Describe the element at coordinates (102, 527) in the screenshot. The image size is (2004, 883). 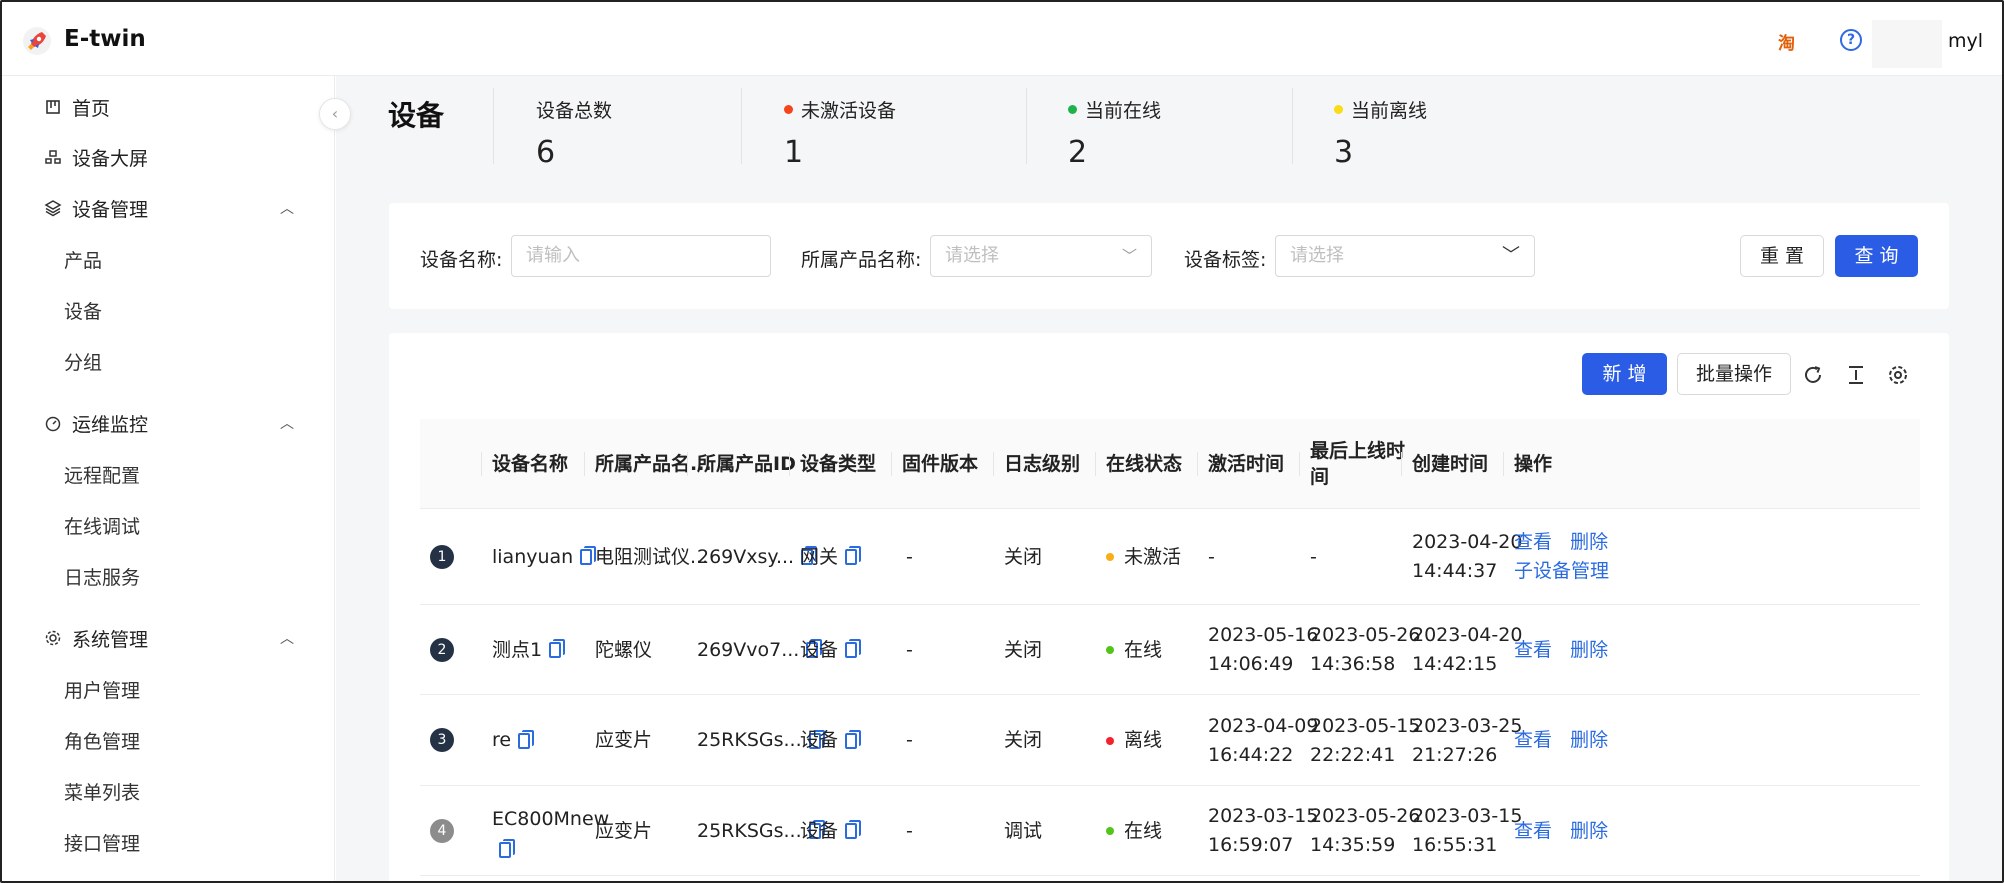
I see `sidebar-item-online-debug: 在线调试` at that location.